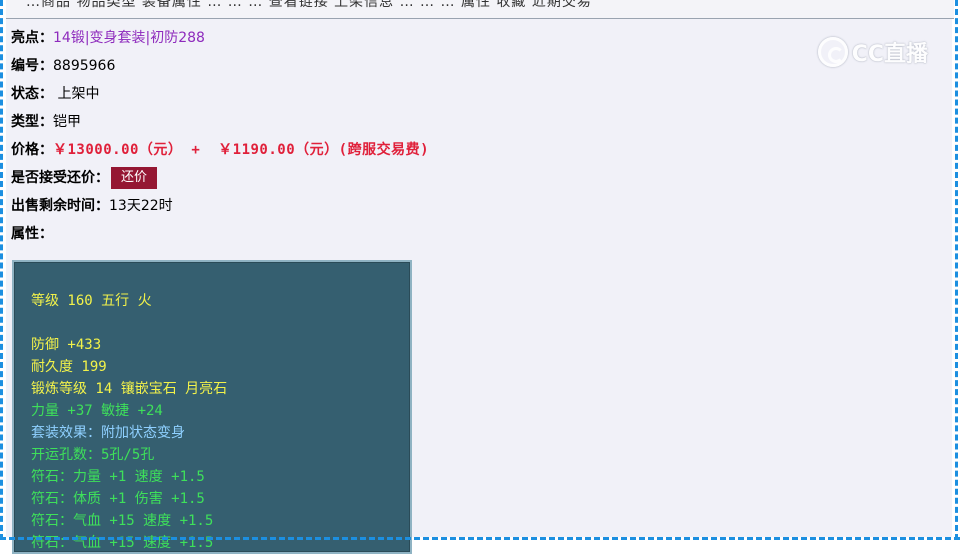  Describe the element at coordinates (118, 477) in the screenshot. I see `attr-rune-1: 符石：力量 +1 速度 +1.5` at that location.